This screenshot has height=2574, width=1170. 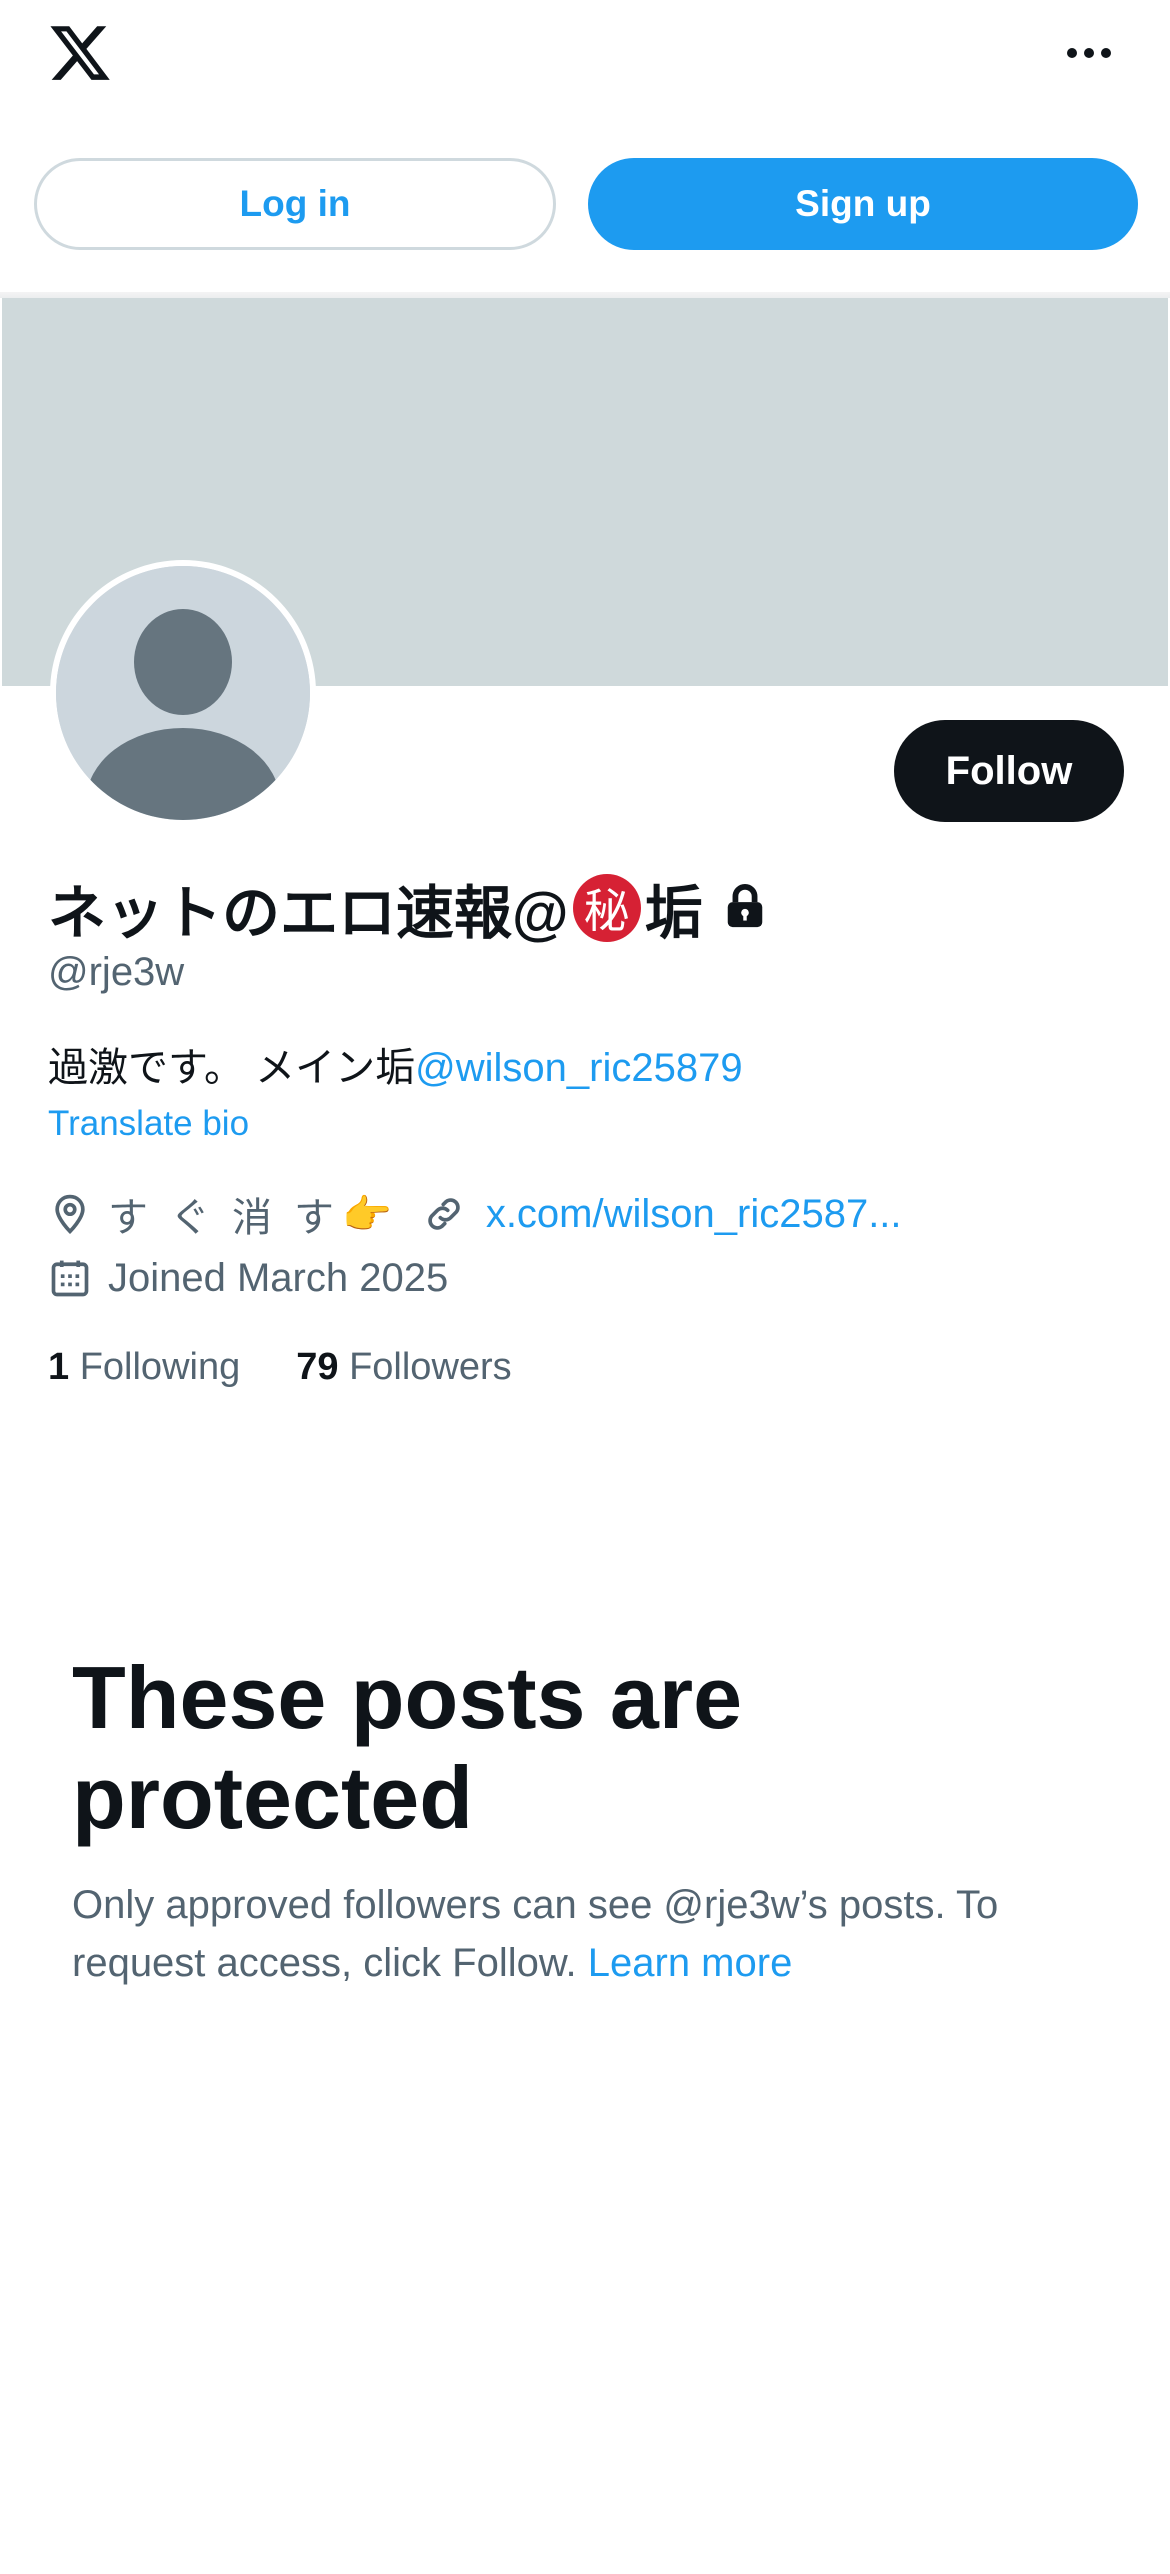 What do you see at coordinates (59, 1367) in the screenshot?
I see `following-count: 1` at bounding box center [59, 1367].